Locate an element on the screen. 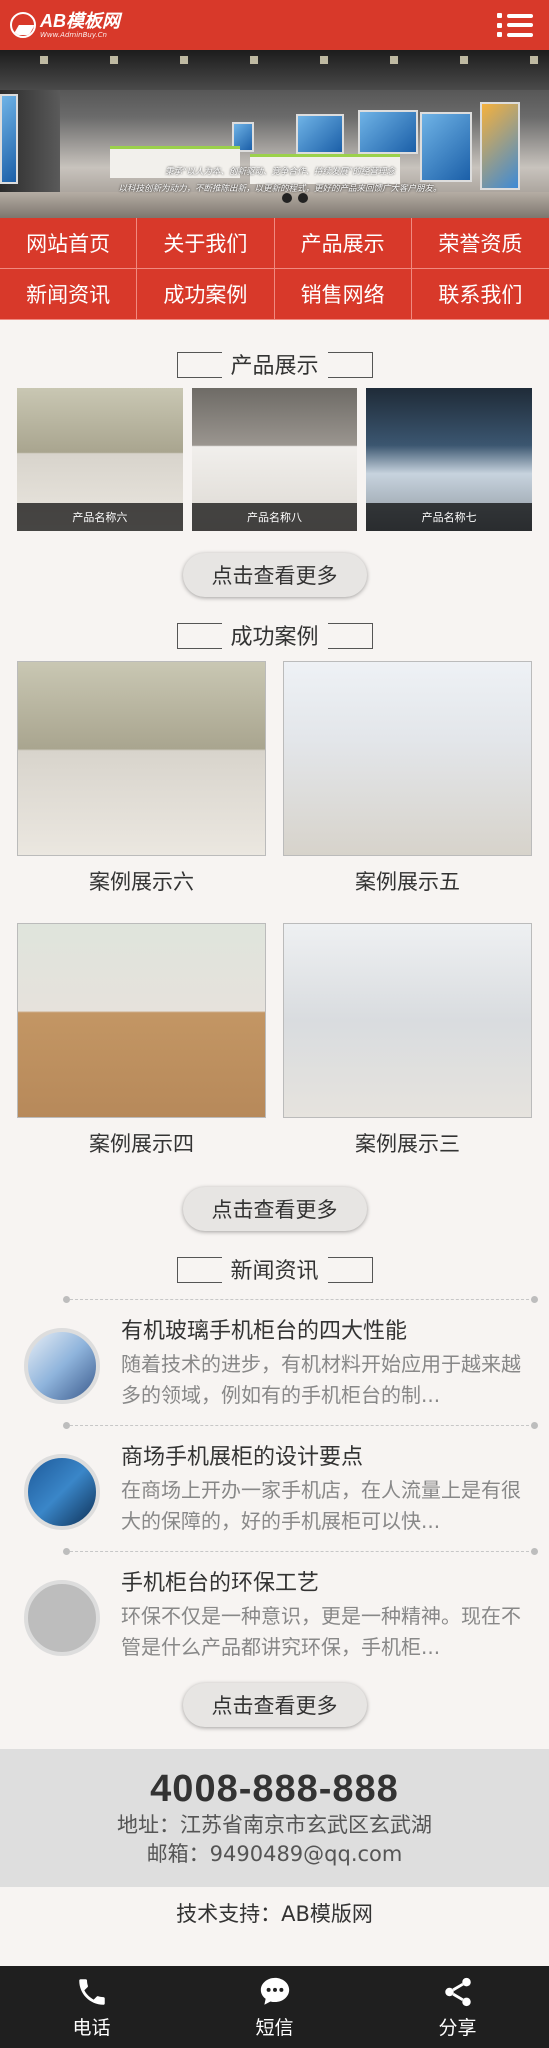  product-card: 产品名称八 is located at coordinates (274, 459).